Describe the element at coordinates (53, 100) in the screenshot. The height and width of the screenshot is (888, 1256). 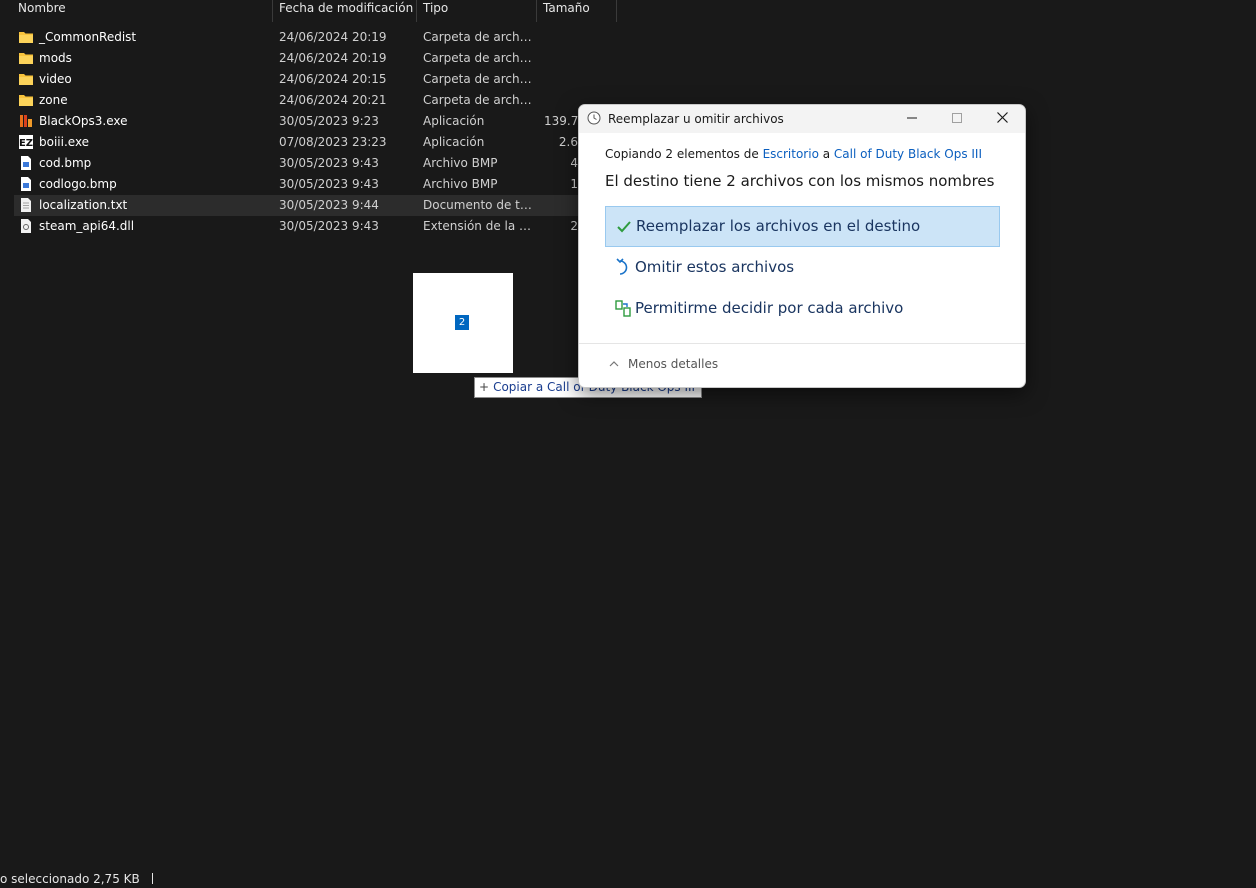
I see `file-name: zone` at that location.